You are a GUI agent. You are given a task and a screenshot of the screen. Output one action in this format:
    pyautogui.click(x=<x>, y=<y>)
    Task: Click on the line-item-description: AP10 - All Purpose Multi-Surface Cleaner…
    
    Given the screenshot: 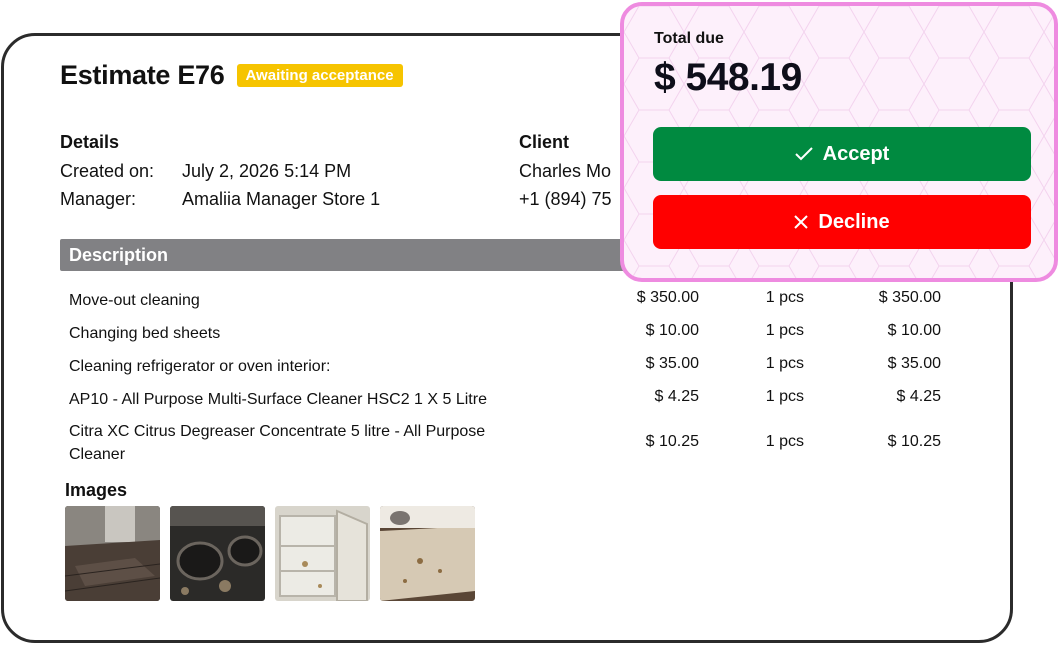 What is the action you would take?
    pyautogui.click(x=278, y=399)
    